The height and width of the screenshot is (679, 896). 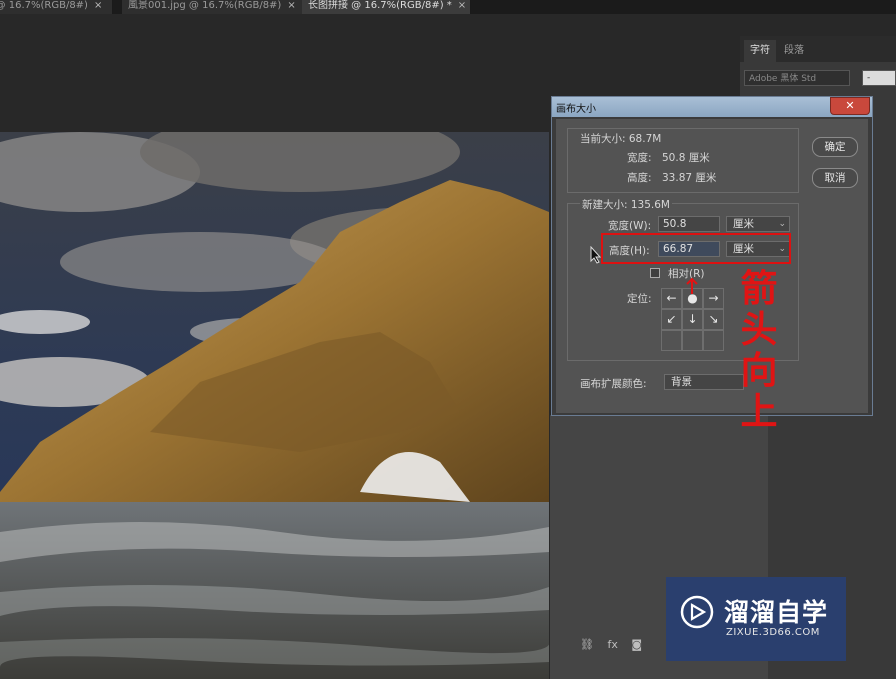 I want to click on font-family-select: Adobe 黑体 Std, so click(x=797, y=78).